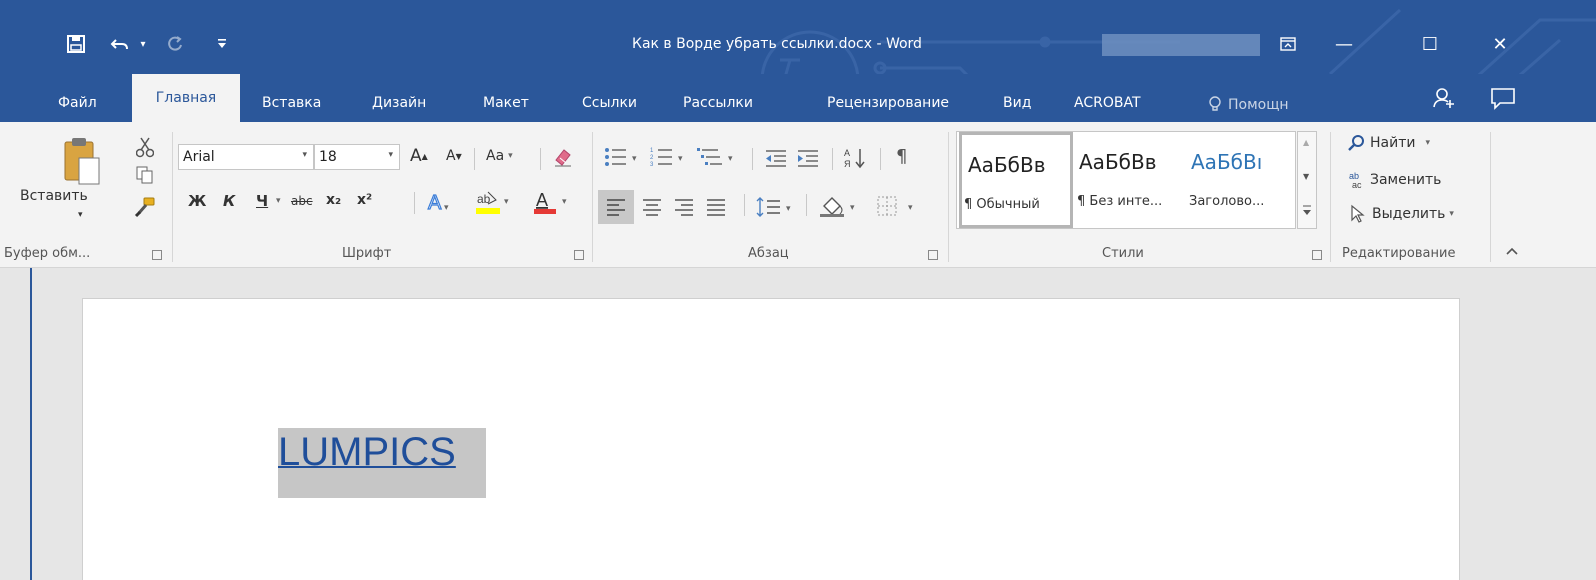  What do you see at coordinates (367, 452) in the screenshot?
I see `hyperlink-text: LUMPICS` at bounding box center [367, 452].